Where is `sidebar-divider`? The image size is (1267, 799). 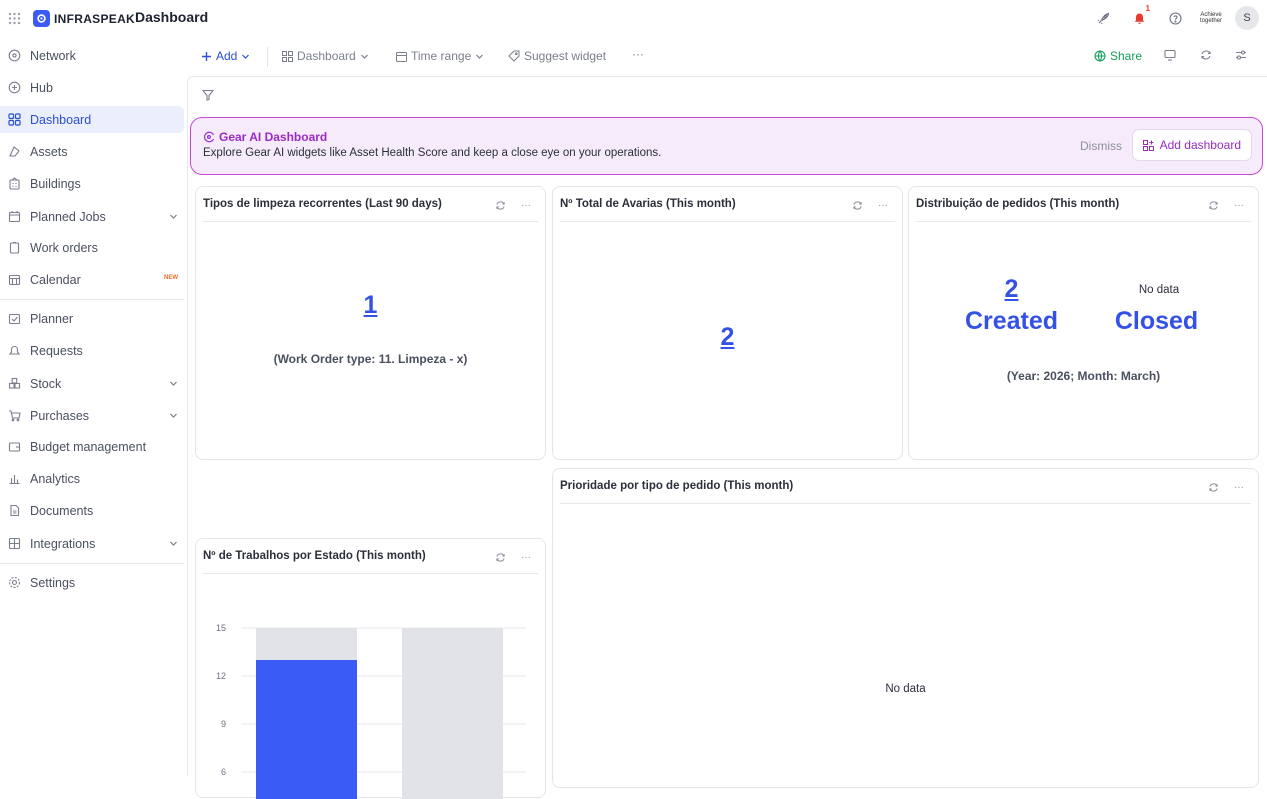
sidebar-divider is located at coordinates (92, 563).